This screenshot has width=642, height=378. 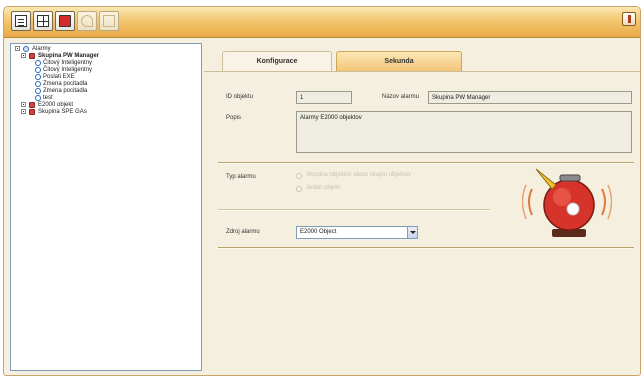 I want to click on source-select: E2000 Object, so click(x=357, y=232).